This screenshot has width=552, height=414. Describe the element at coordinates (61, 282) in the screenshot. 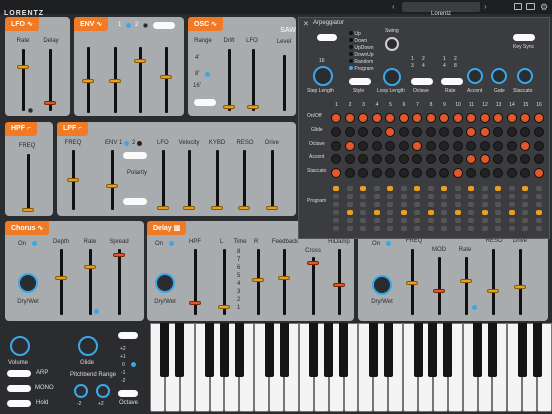

I see `chorus-depth-slider` at that location.